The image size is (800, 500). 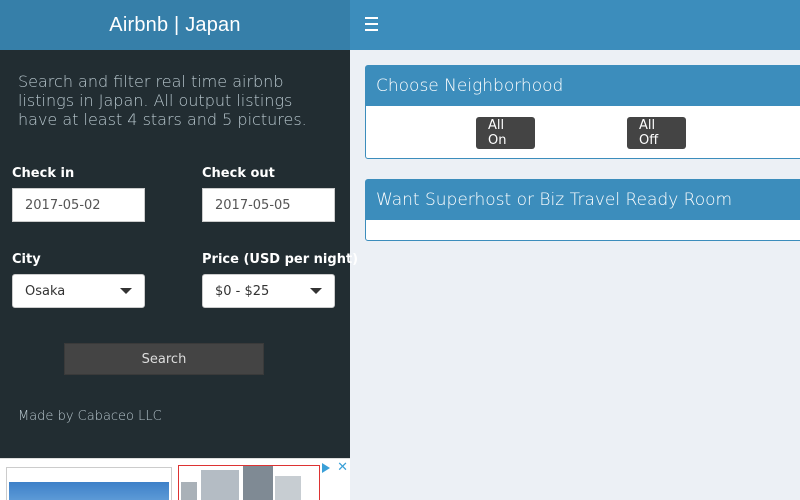 I want to click on ad-choices-icon, so click(x=326, y=468).